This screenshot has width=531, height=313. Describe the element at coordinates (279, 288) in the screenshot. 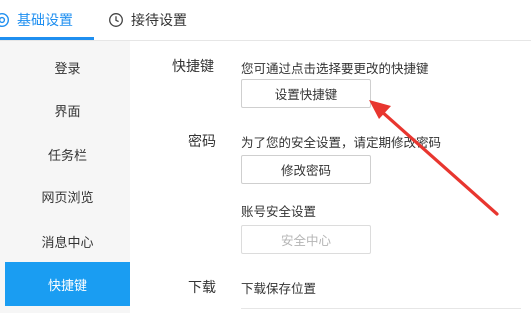

I see `download-location-description: 下载保存位置` at that location.